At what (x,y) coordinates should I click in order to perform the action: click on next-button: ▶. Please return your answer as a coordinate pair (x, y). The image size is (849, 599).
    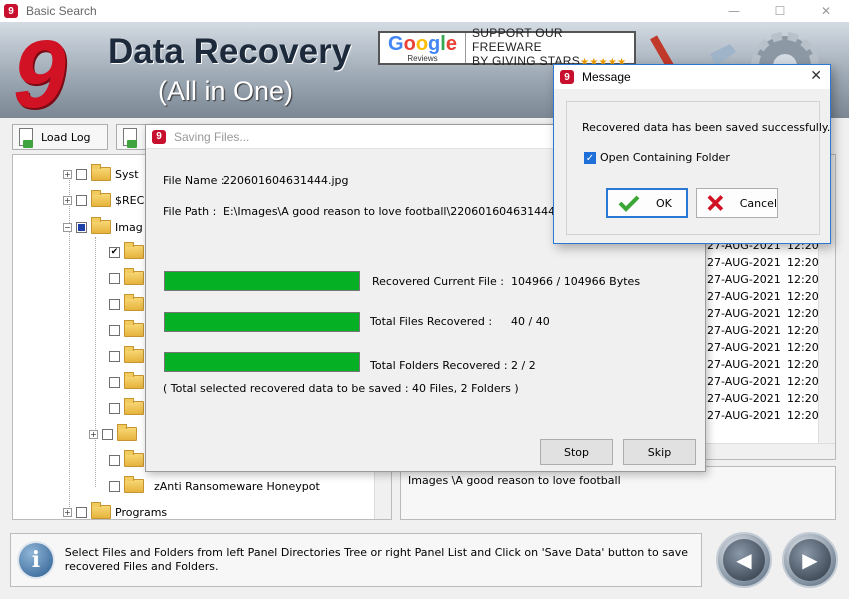
    Looking at the image, I should click on (810, 560).